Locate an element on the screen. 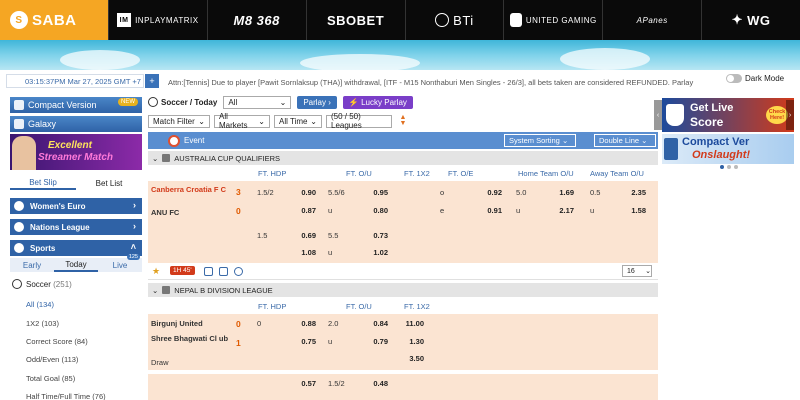 This screenshot has height=400, width=800. even-label: e is located at coordinates (442, 210).